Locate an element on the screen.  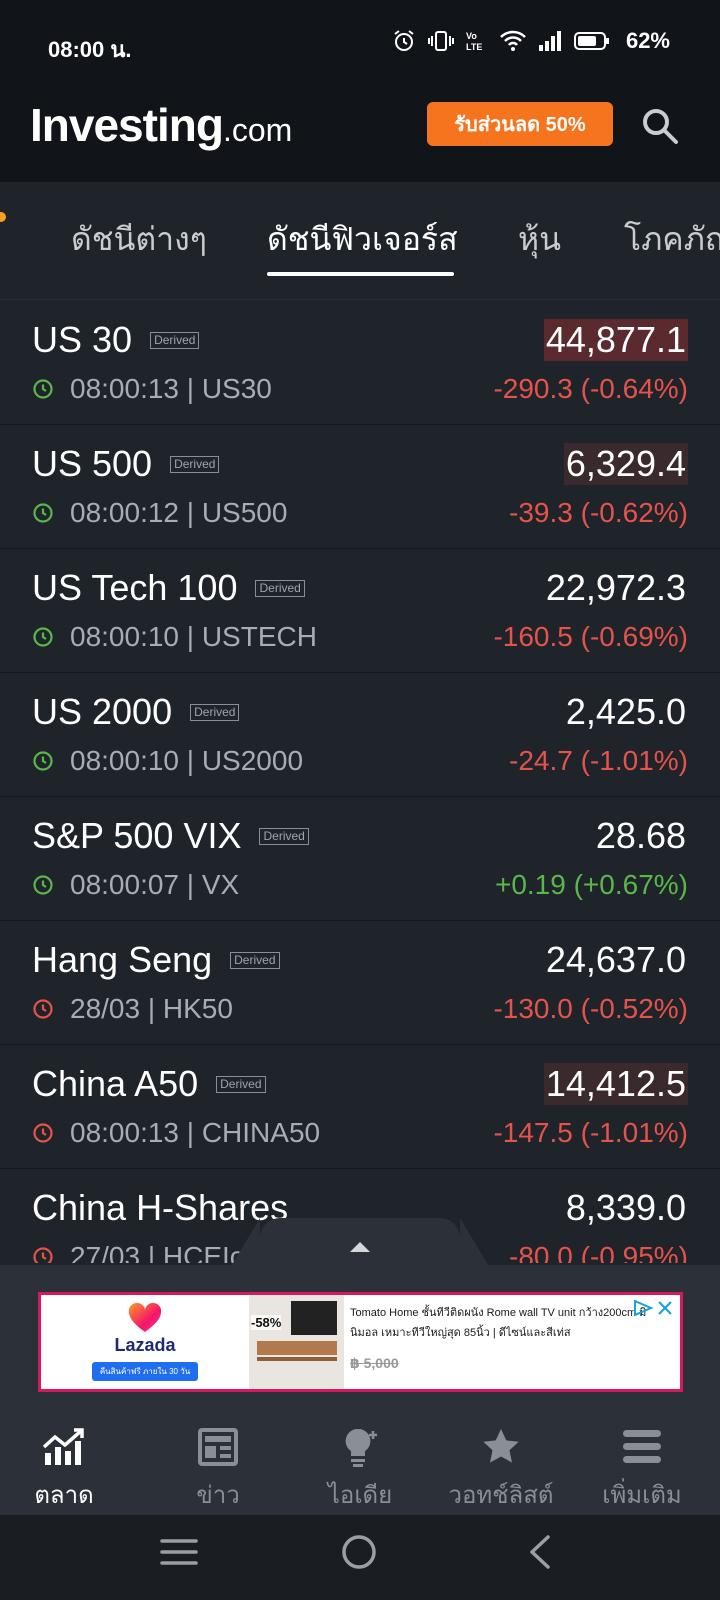
category-tabs: ดัชนีต่างๆ ดัชนีฟิวเจอร์ส หุ้น โภคภัณ is located at coordinates (360, 241).